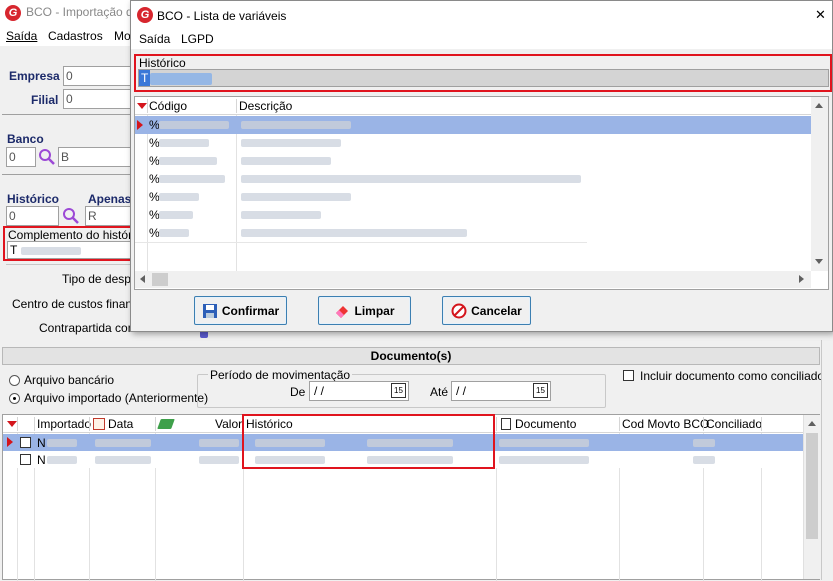 This screenshot has height=581, width=833. I want to click on col-data: Data, so click(120, 424).